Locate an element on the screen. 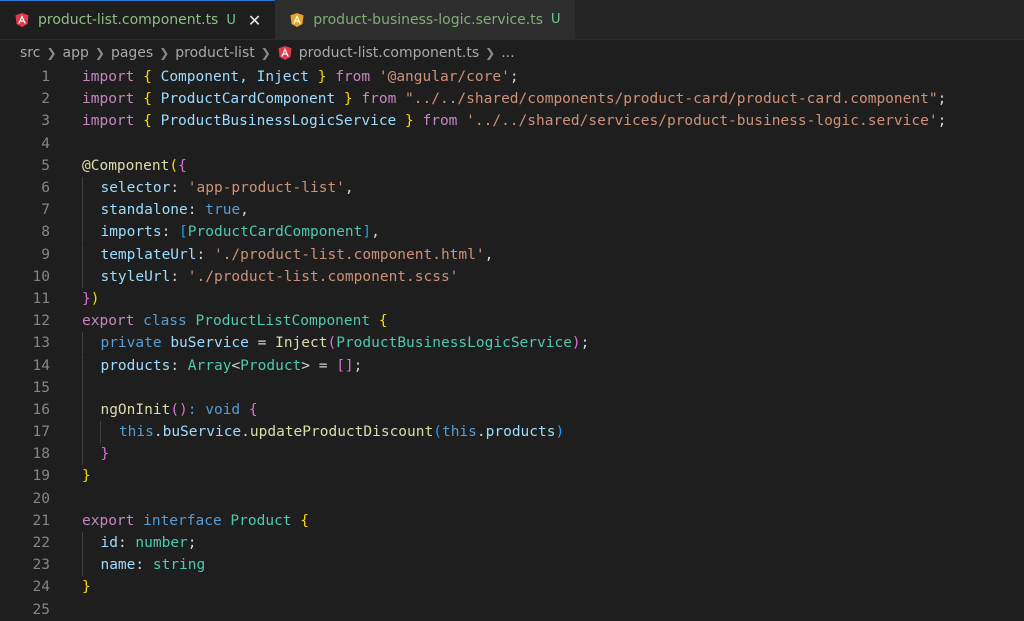  line-number: 14 is located at coordinates (41, 365).